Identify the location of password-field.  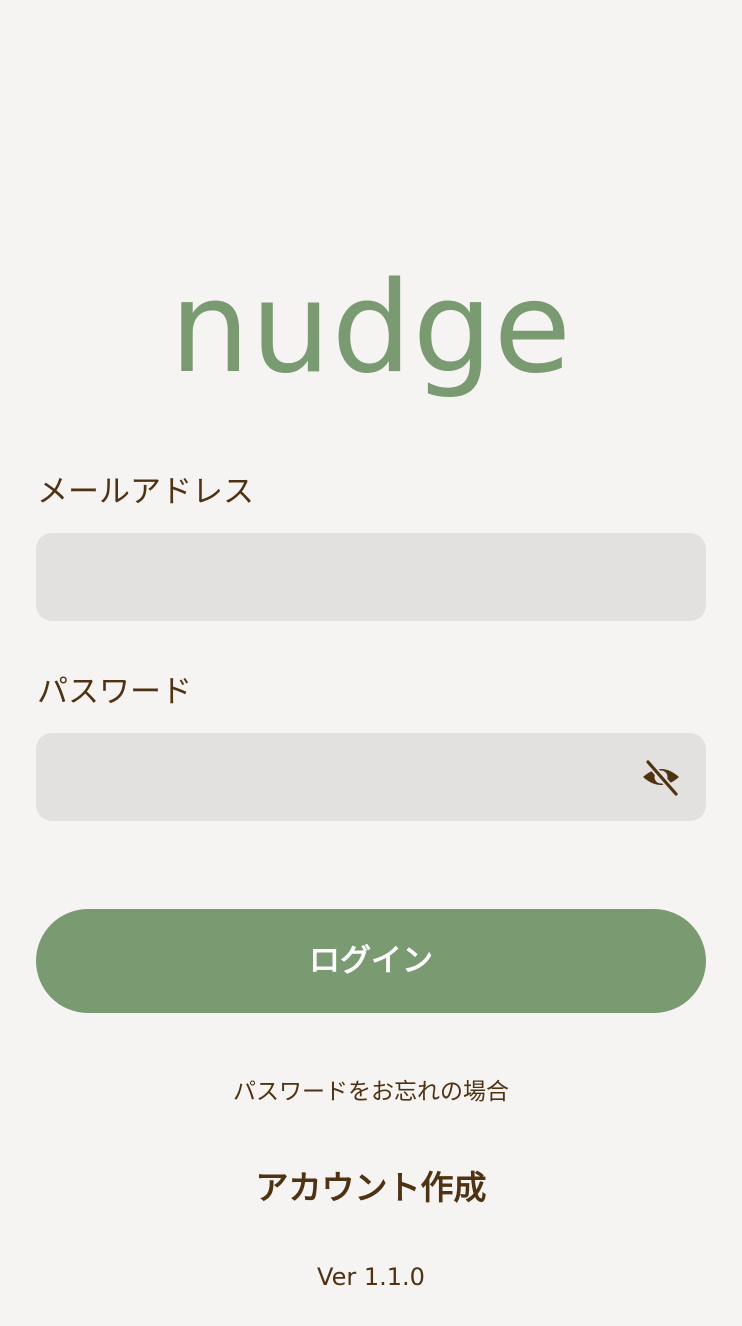
(371, 777).